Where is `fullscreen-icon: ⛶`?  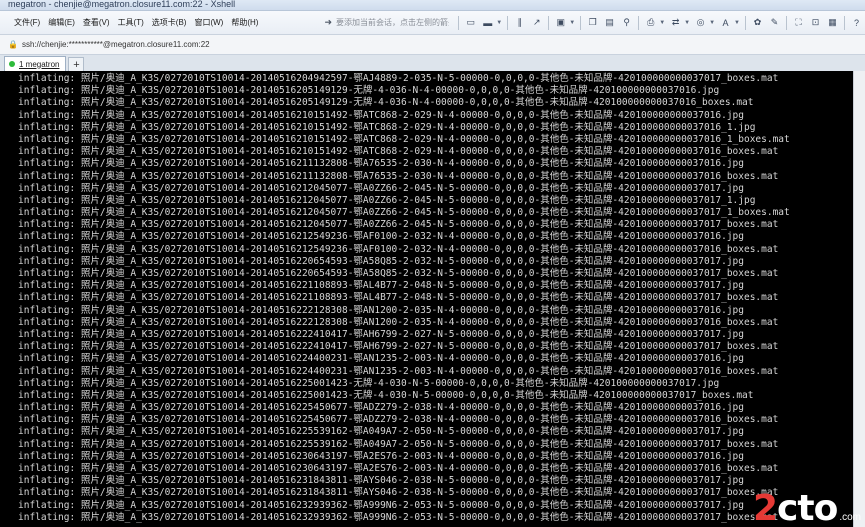 fullscreen-icon: ⛶ is located at coordinates (798, 22).